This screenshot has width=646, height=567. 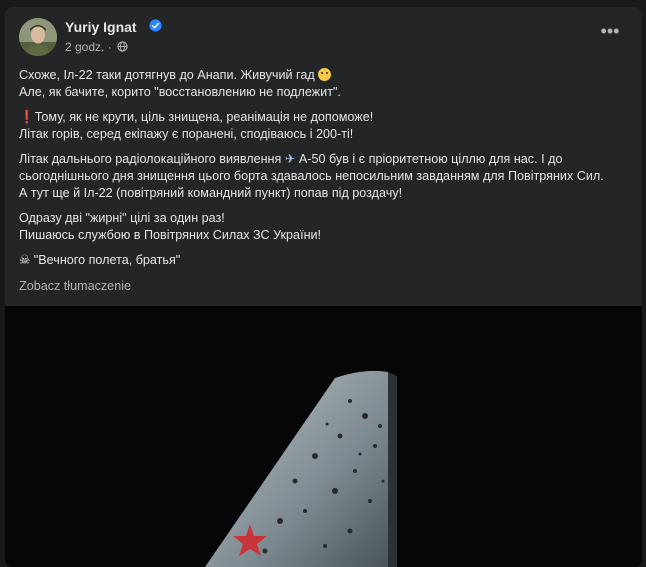 What do you see at coordinates (75, 286) in the screenshot?
I see `see-translation-link: Zobacz tłumaczenie` at bounding box center [75, 286].